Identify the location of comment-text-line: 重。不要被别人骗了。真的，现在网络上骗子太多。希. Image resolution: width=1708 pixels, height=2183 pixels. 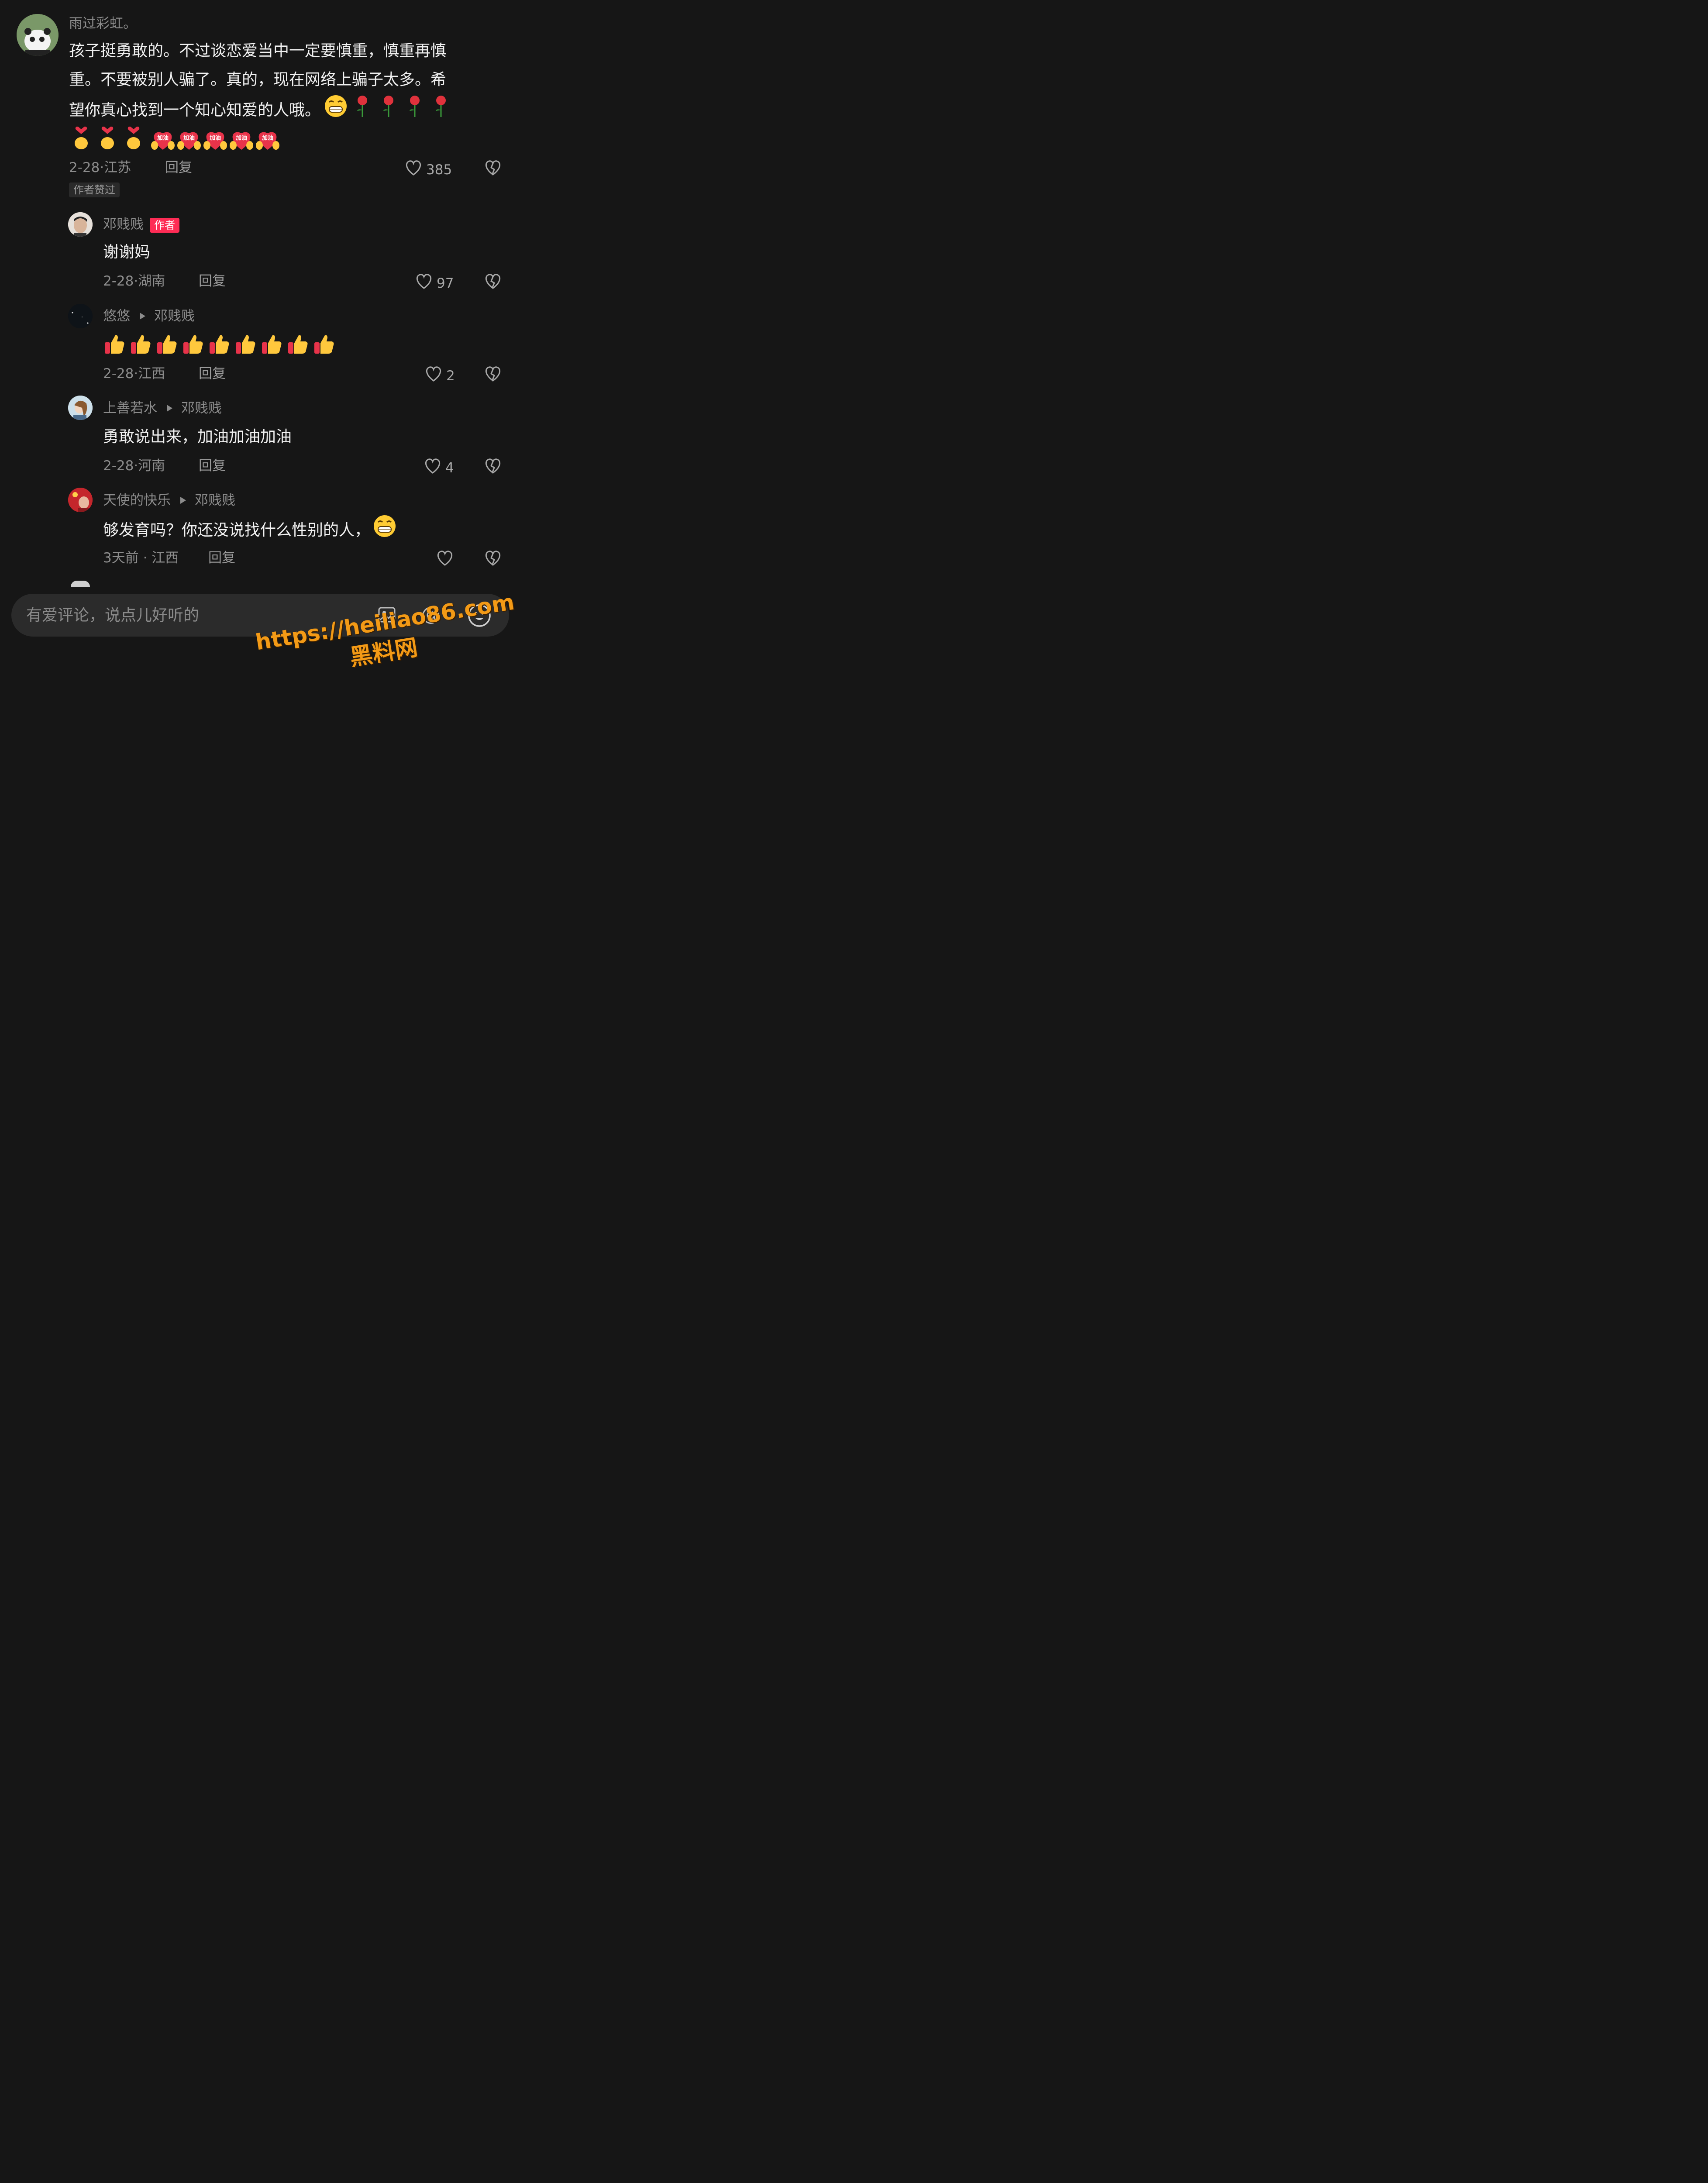
(258, 80).